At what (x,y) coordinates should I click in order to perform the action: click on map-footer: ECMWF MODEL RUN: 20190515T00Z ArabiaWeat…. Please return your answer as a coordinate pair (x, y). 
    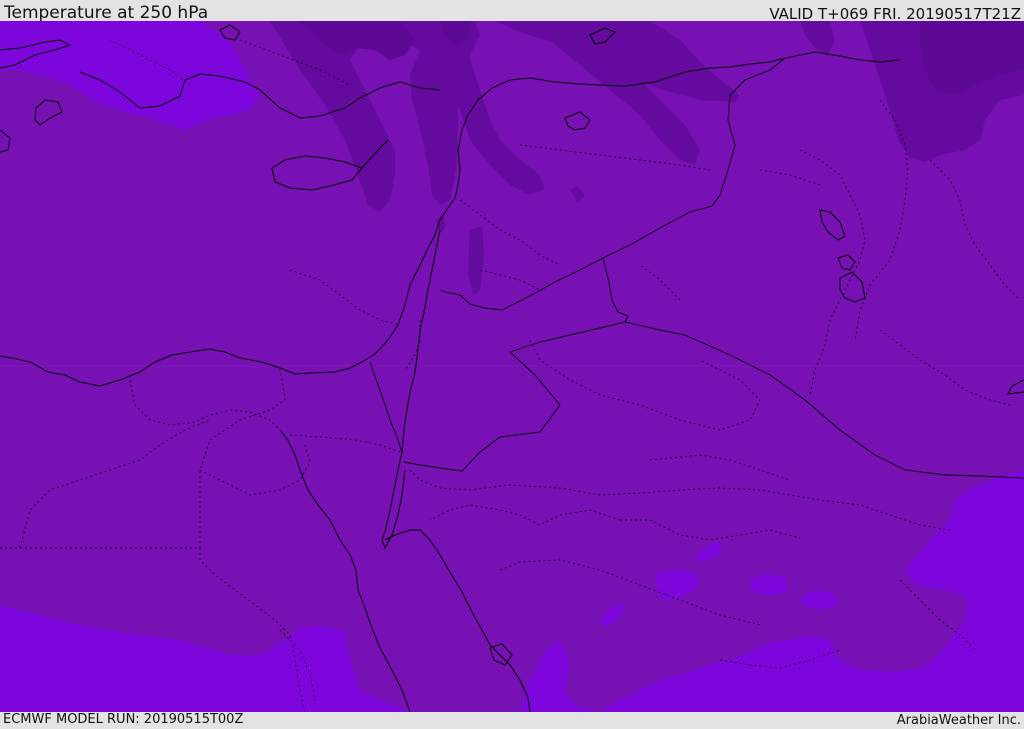
    Looking at the image, I should click on (512, 720).